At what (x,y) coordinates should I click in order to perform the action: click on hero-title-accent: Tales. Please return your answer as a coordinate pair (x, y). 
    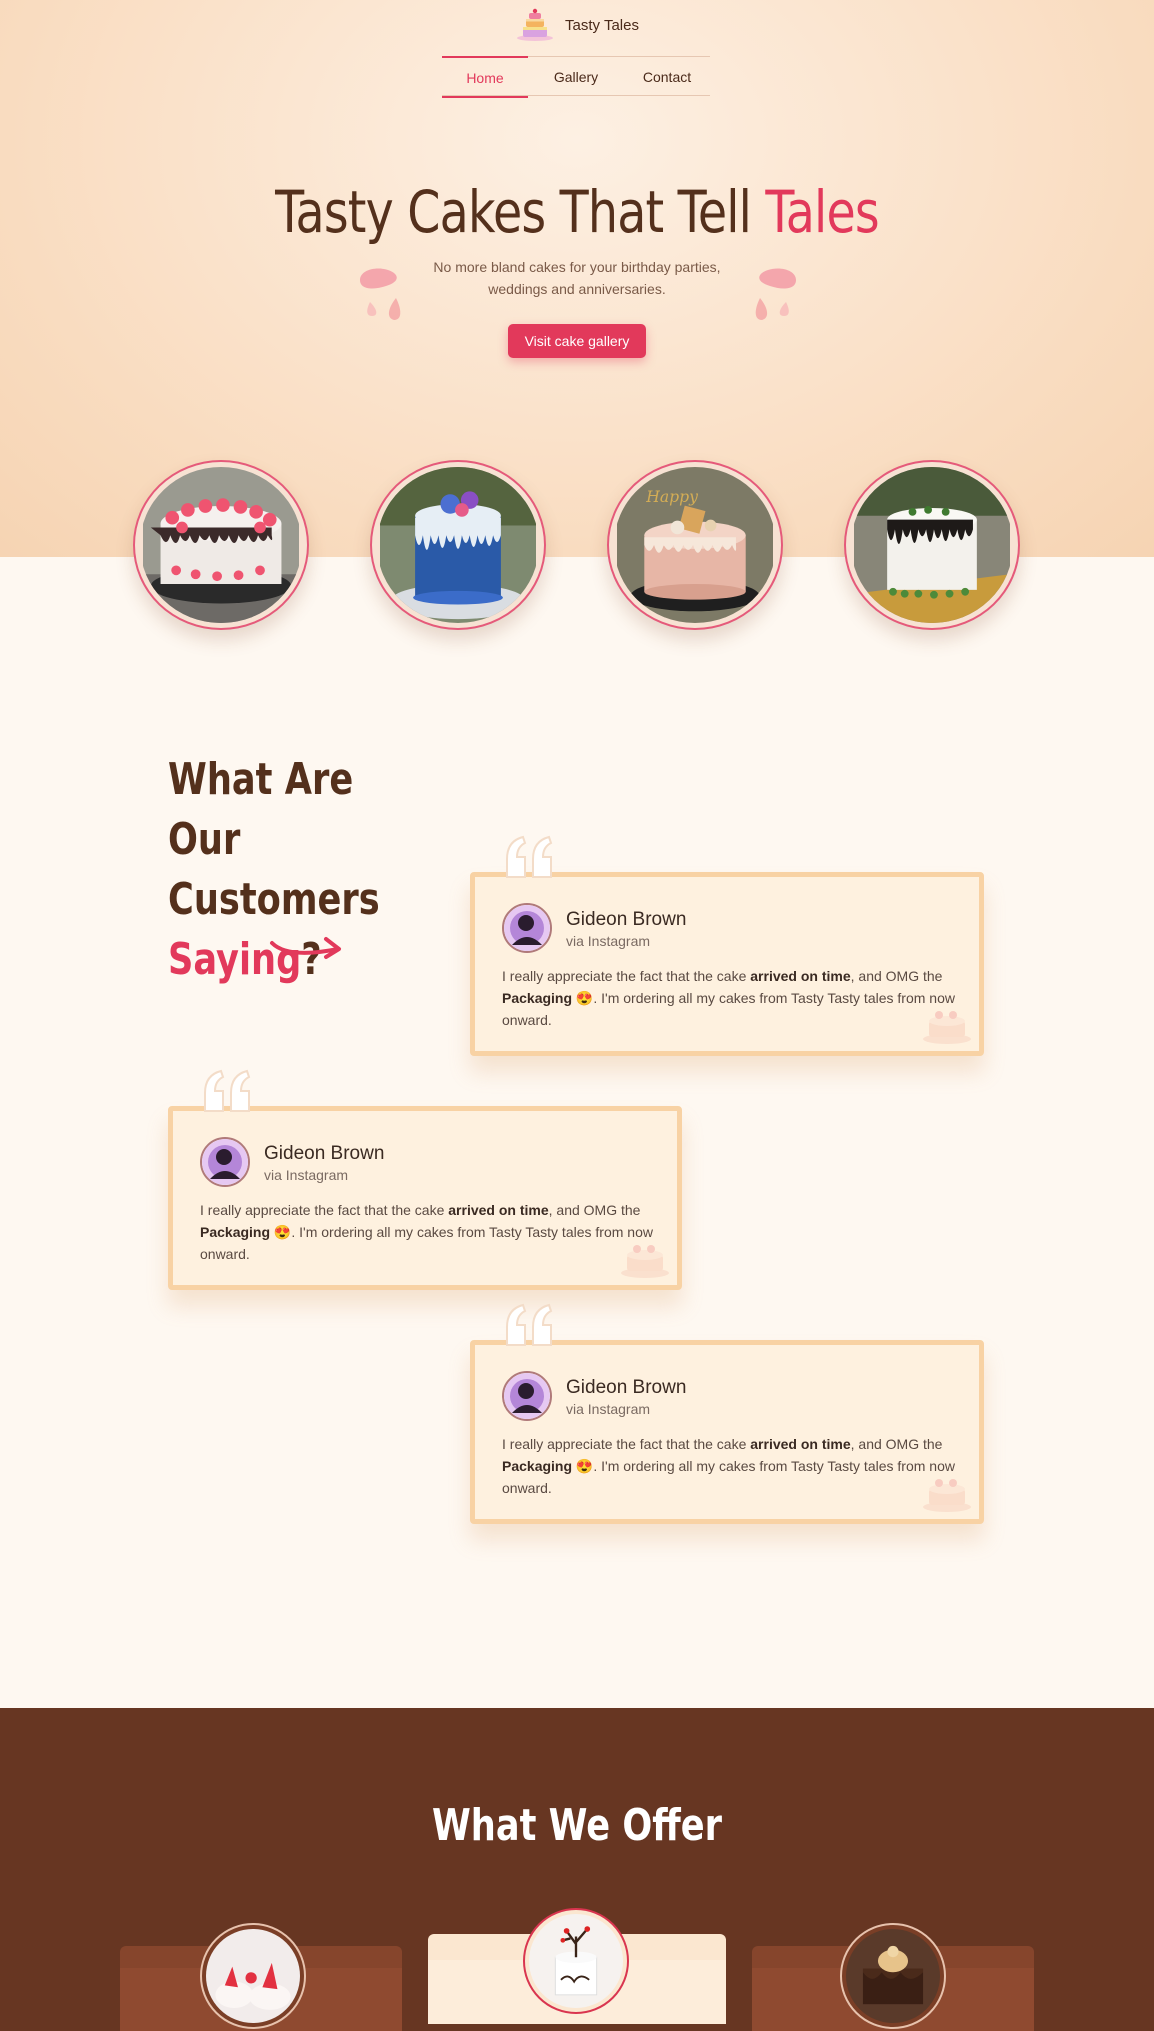
    Looking at the image, I should click on (822, 212).